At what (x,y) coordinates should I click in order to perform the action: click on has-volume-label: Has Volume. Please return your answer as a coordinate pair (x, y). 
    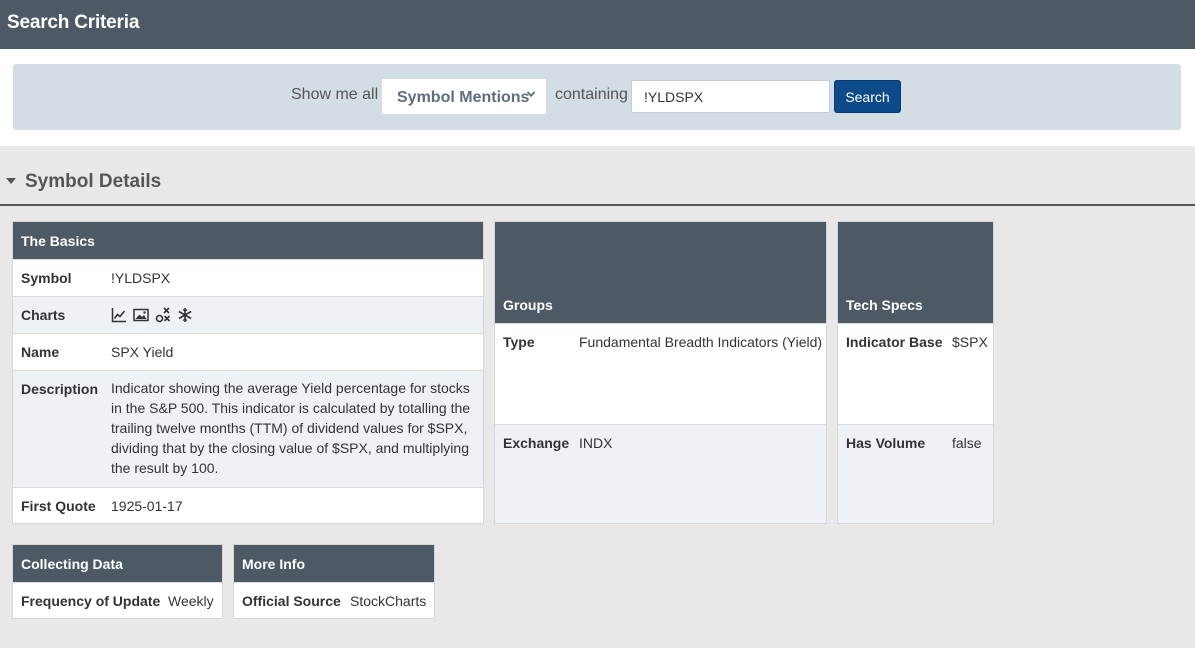
    Looking at the image, I should click on (886, 443).